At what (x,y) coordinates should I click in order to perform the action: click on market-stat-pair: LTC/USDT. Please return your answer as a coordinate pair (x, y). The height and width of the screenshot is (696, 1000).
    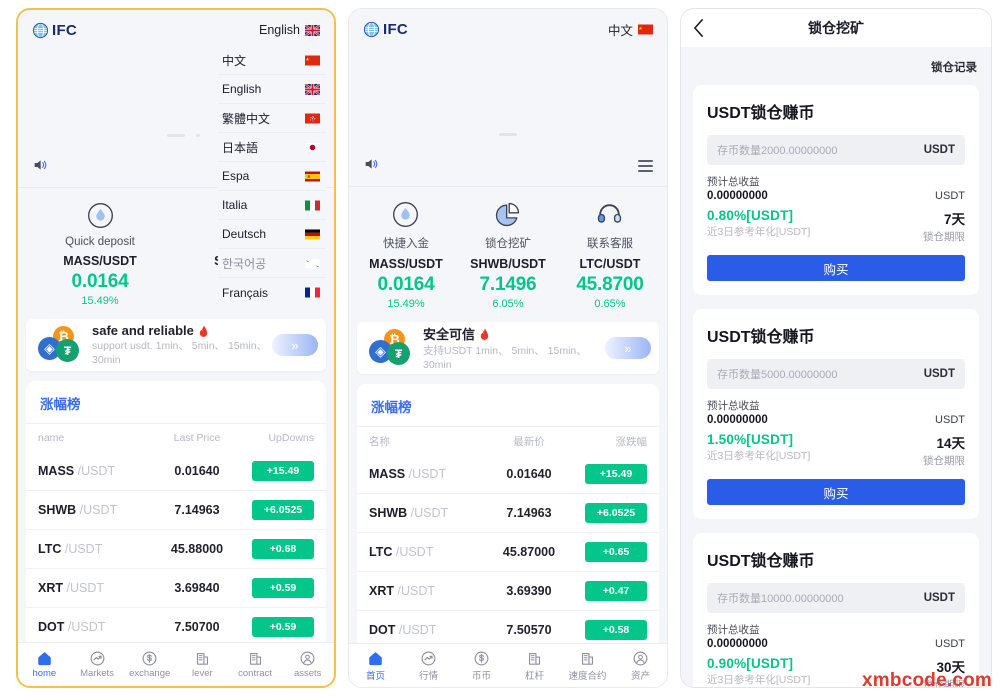
    Looking at the image, I should click on (610, 264).